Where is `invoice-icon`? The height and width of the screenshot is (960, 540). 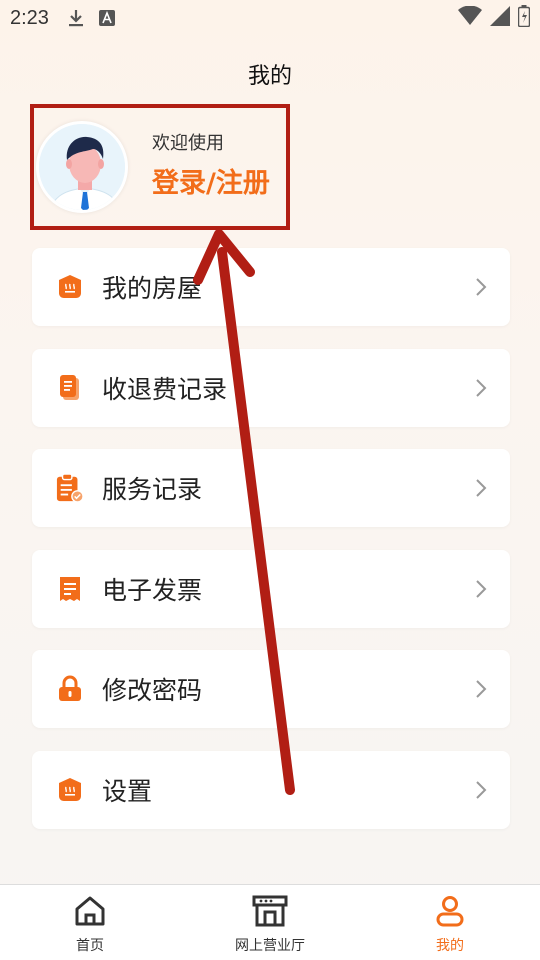
invoice-icon is located at coordinates (70, 589).